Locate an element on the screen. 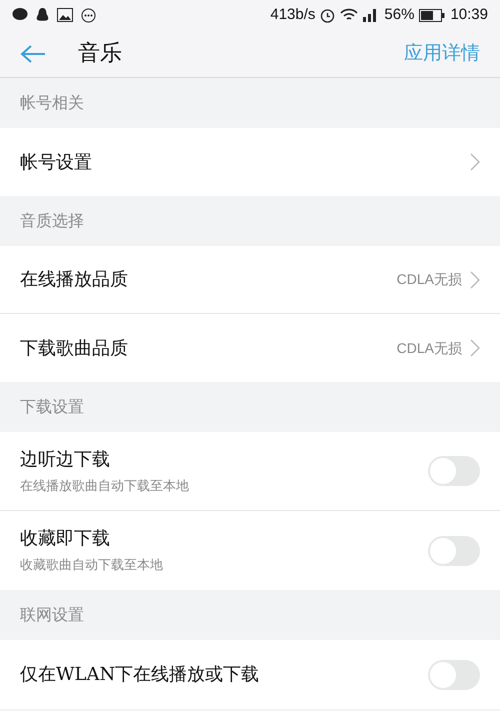 This screenshot has width=500, height=711. wifi-icon is located at coordinates (349, 15).